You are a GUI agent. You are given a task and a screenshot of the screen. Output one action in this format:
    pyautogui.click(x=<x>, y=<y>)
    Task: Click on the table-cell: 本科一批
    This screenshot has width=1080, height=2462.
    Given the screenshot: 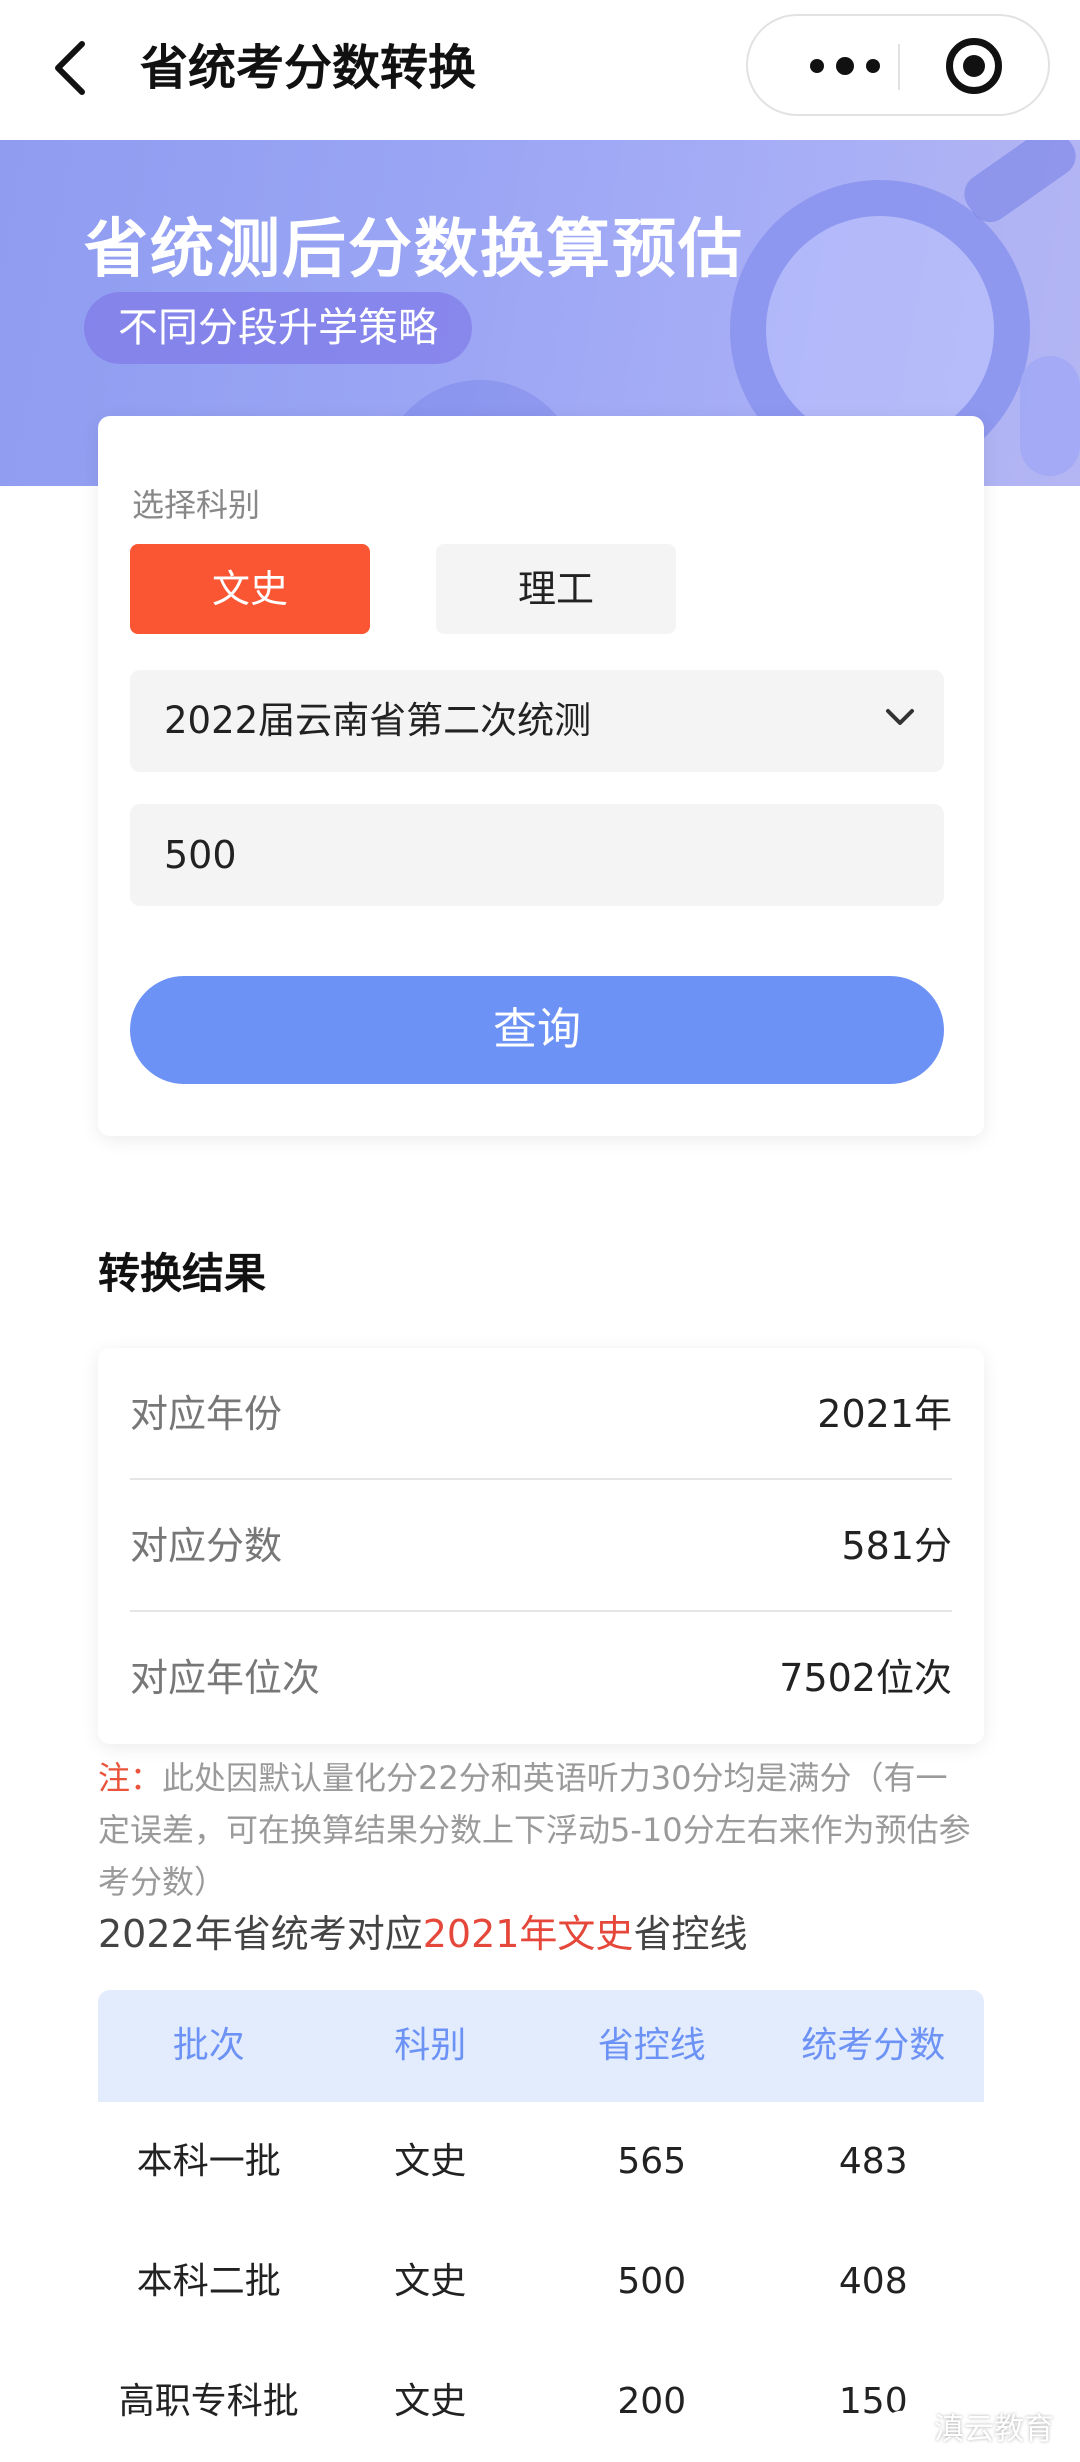 What is the action you would take?
    pyautogui.click(x=208, y=2161)
    